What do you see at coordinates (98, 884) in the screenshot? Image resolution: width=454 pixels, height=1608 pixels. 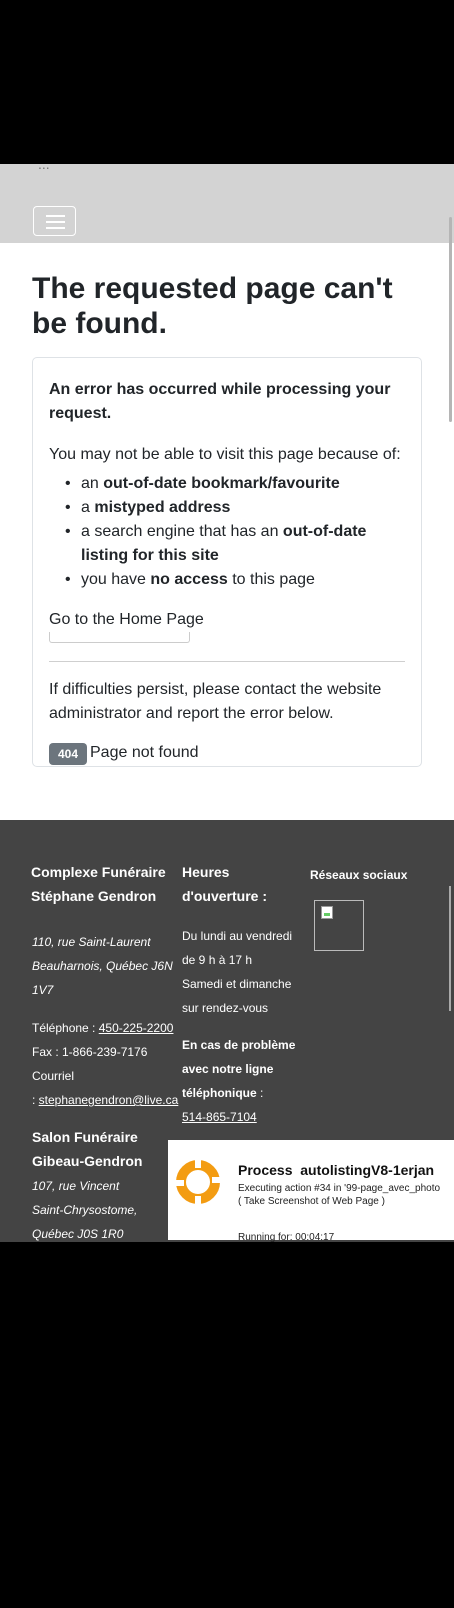 I see `company-name: Complexe Funéraire Stéphane Gendron` at bounding box center [98, 884].